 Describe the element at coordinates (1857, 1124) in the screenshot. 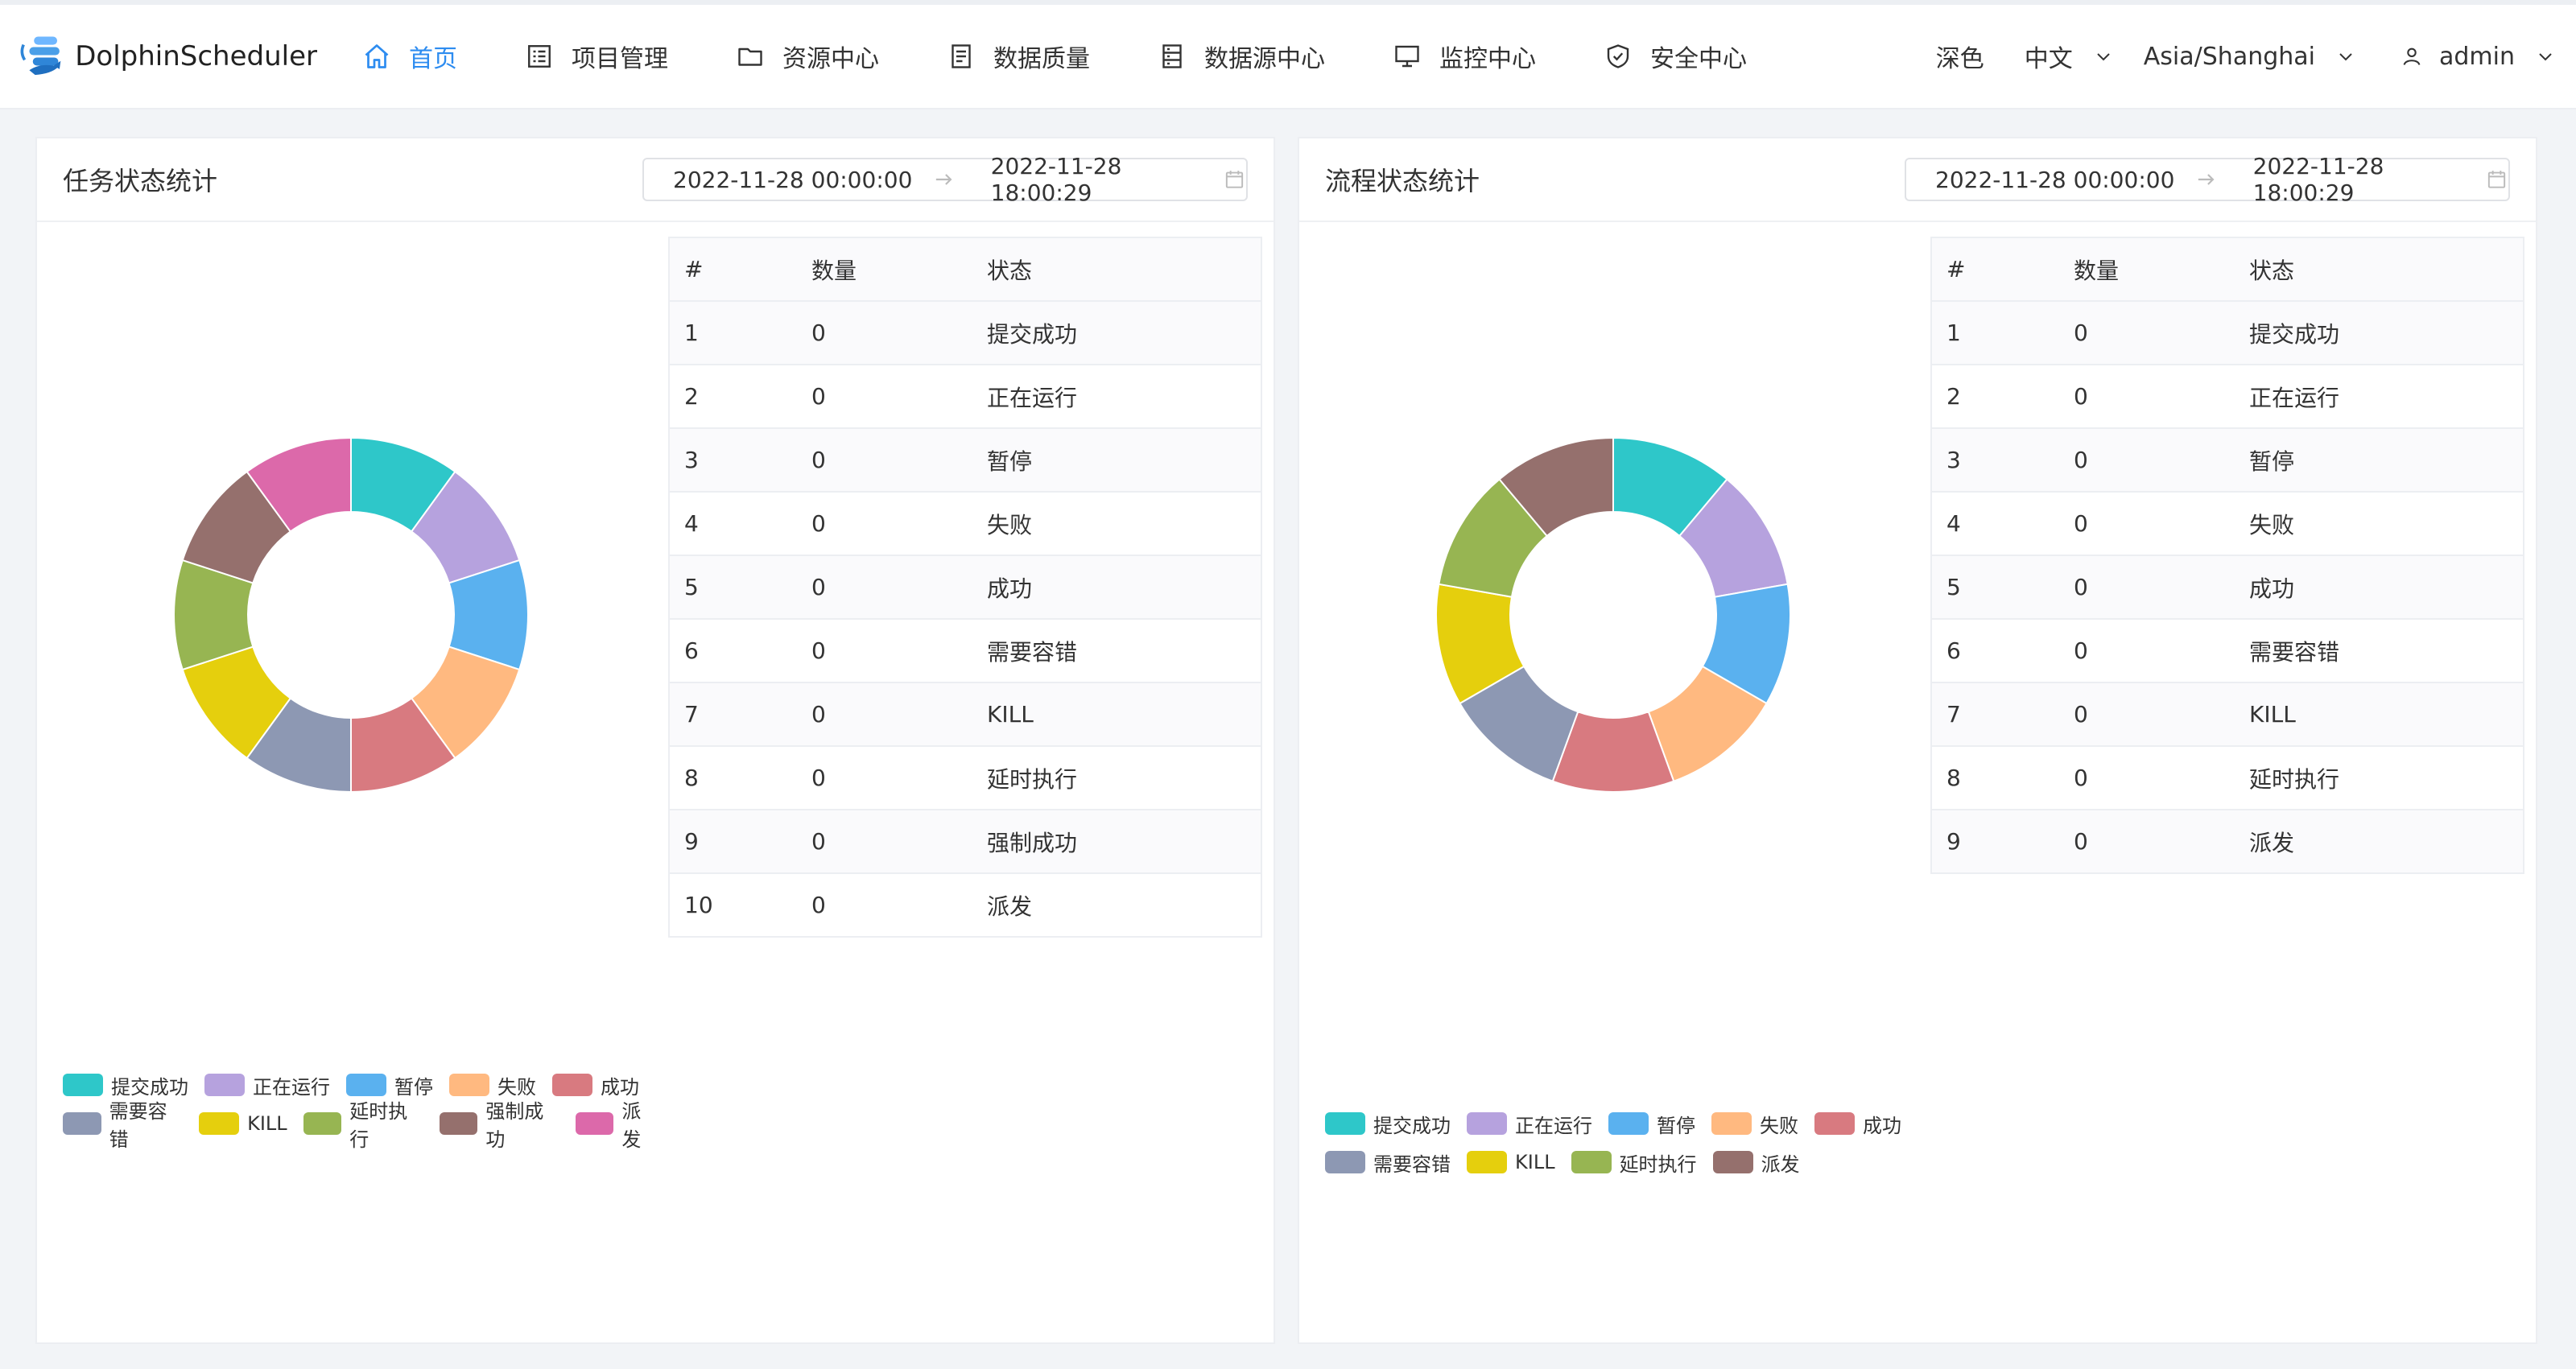

I see `legend-item: 成功` at that location.